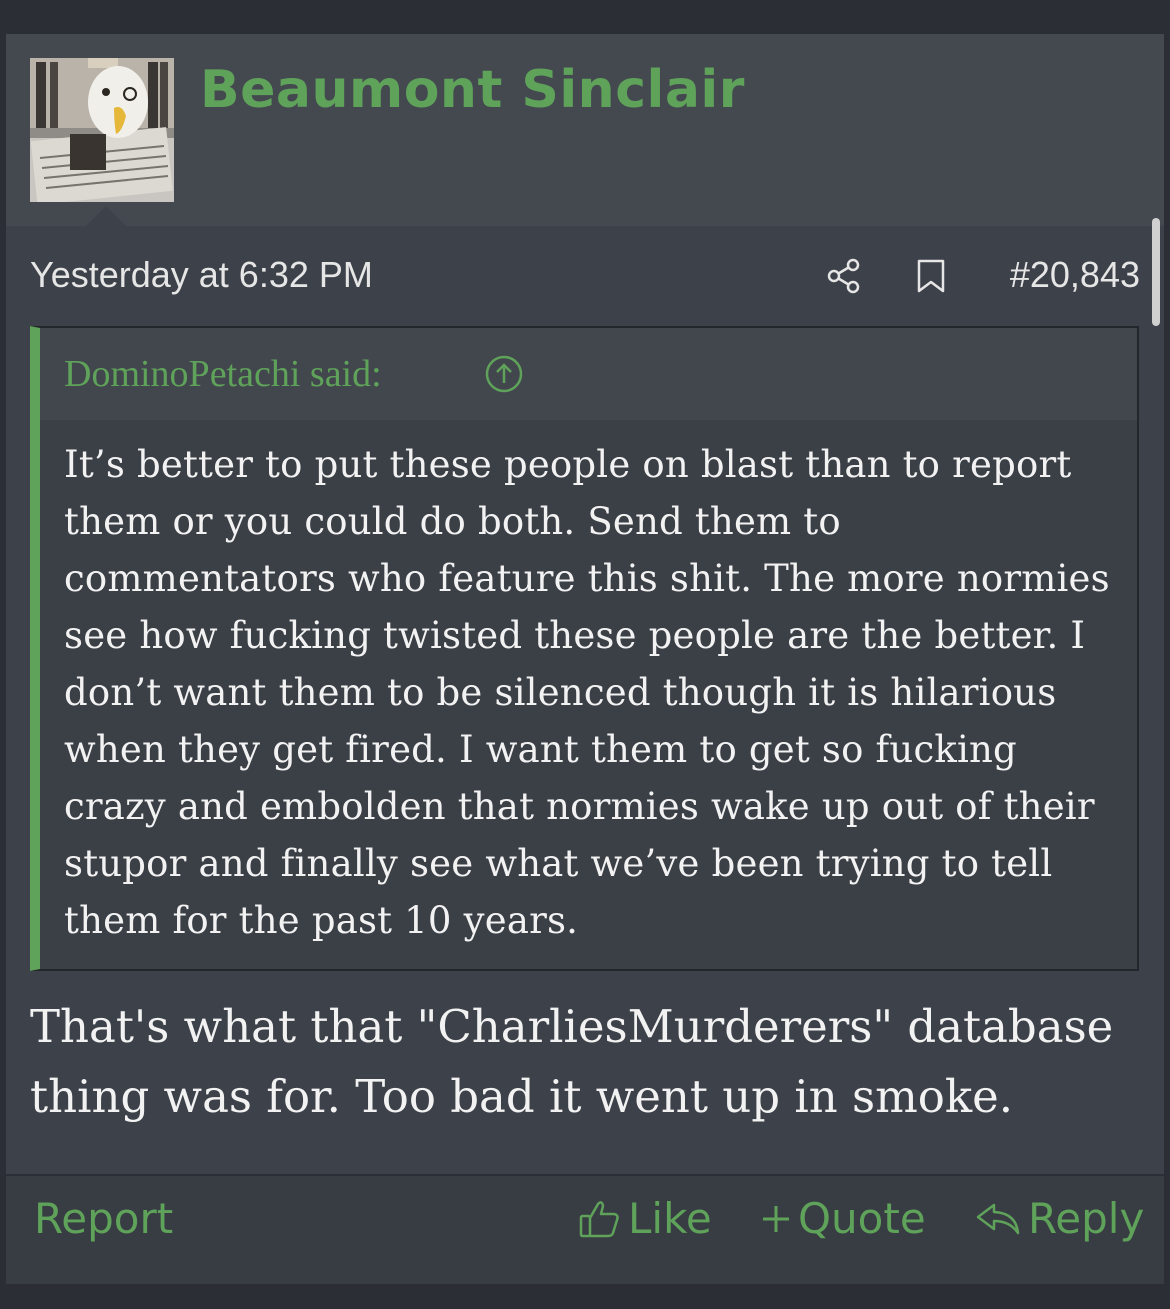 This screenshot has width=1170, height=1309. I want to click on plus-icon, so click(776, 1218).